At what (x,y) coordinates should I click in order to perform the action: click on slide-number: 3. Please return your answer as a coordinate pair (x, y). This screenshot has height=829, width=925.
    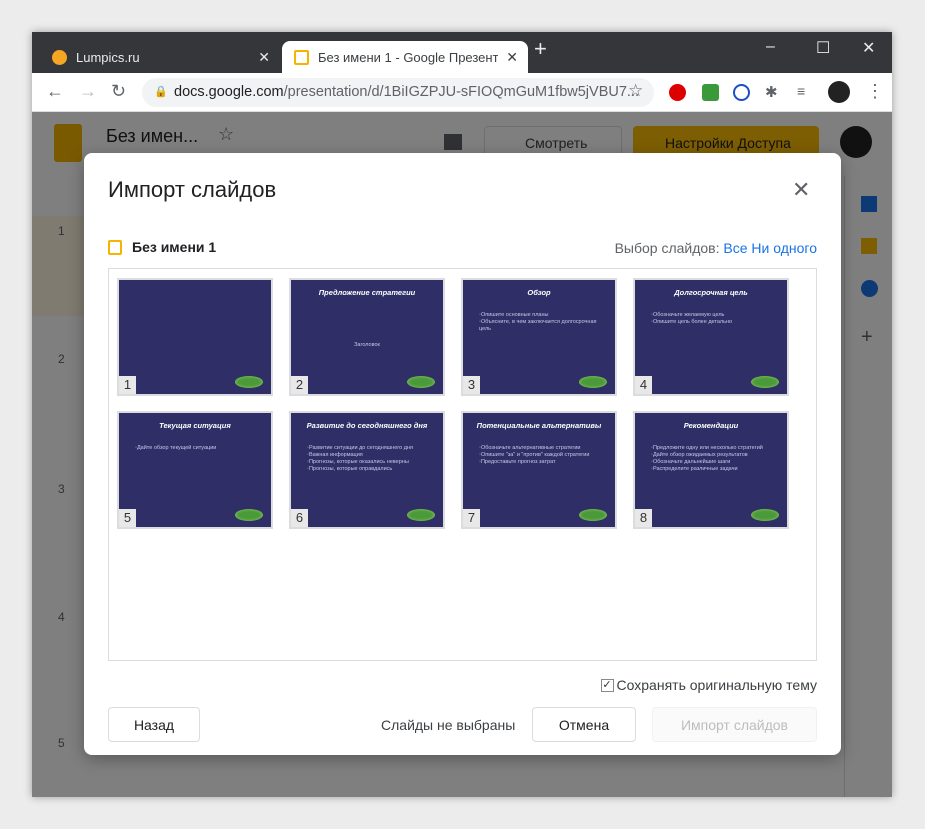
    Looking at the image, I should click on (471, 385).